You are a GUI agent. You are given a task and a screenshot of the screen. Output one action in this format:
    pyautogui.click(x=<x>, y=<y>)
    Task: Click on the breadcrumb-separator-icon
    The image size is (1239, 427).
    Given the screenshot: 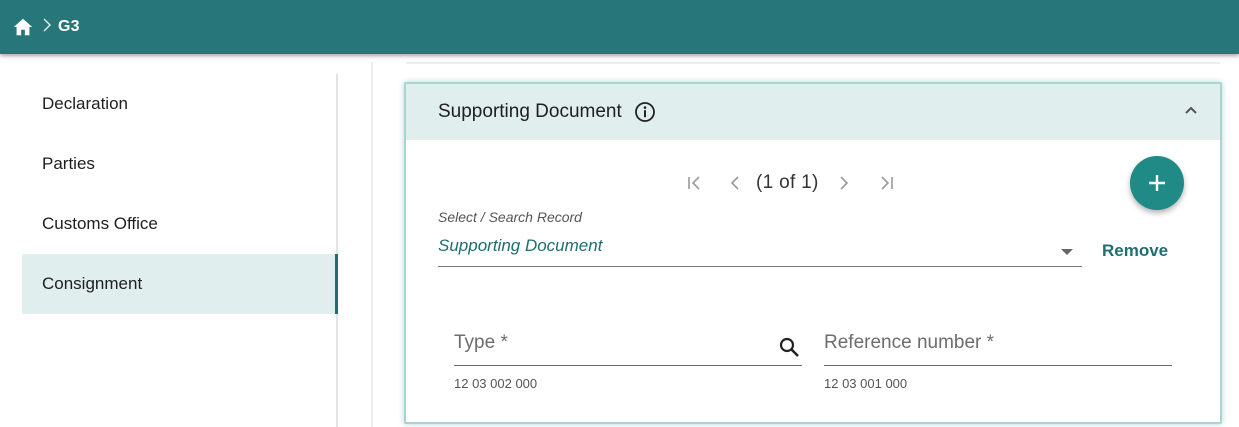 What is the action you would take?
    pyautogui.click(x=47, y=27)
    